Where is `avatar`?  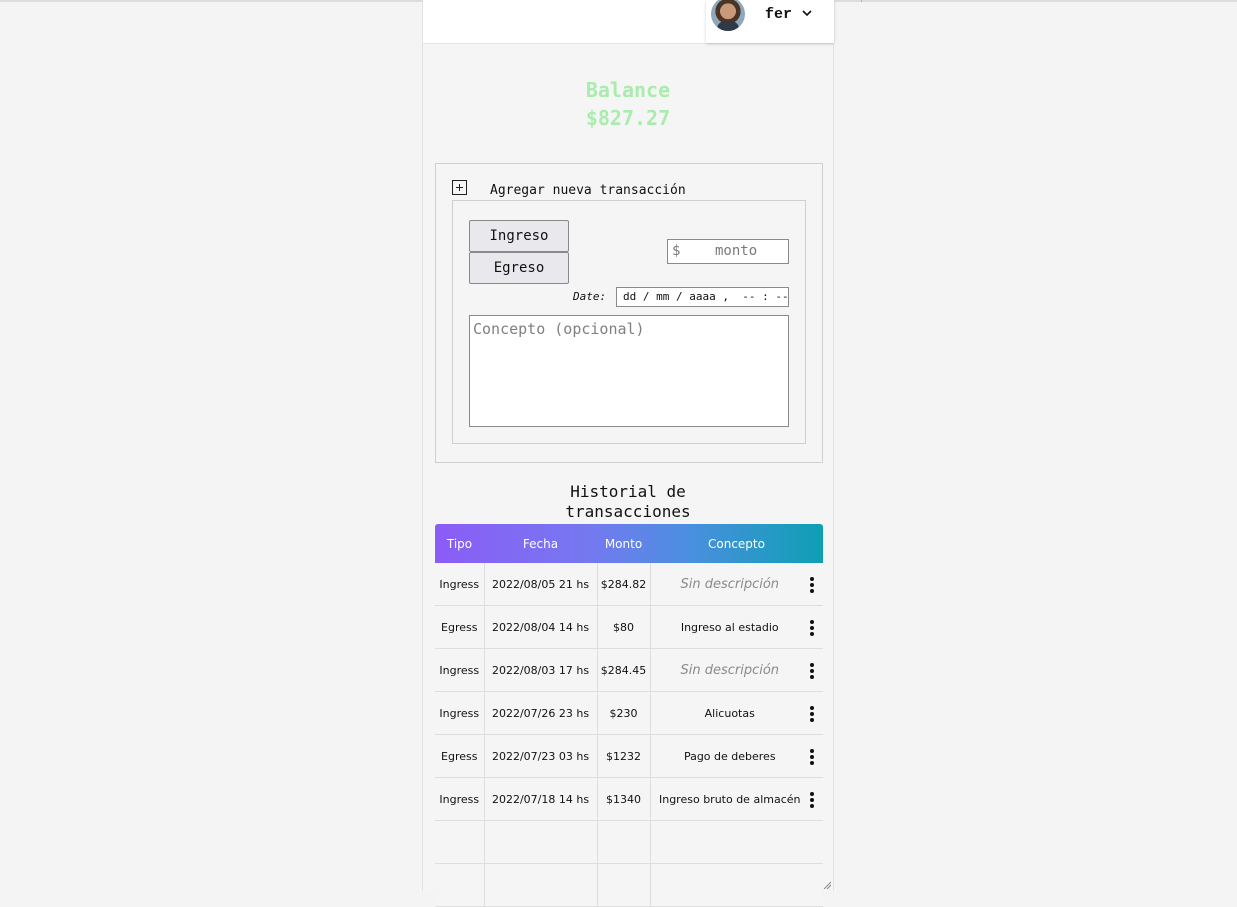 avatar is located at coordinates (728, 15).